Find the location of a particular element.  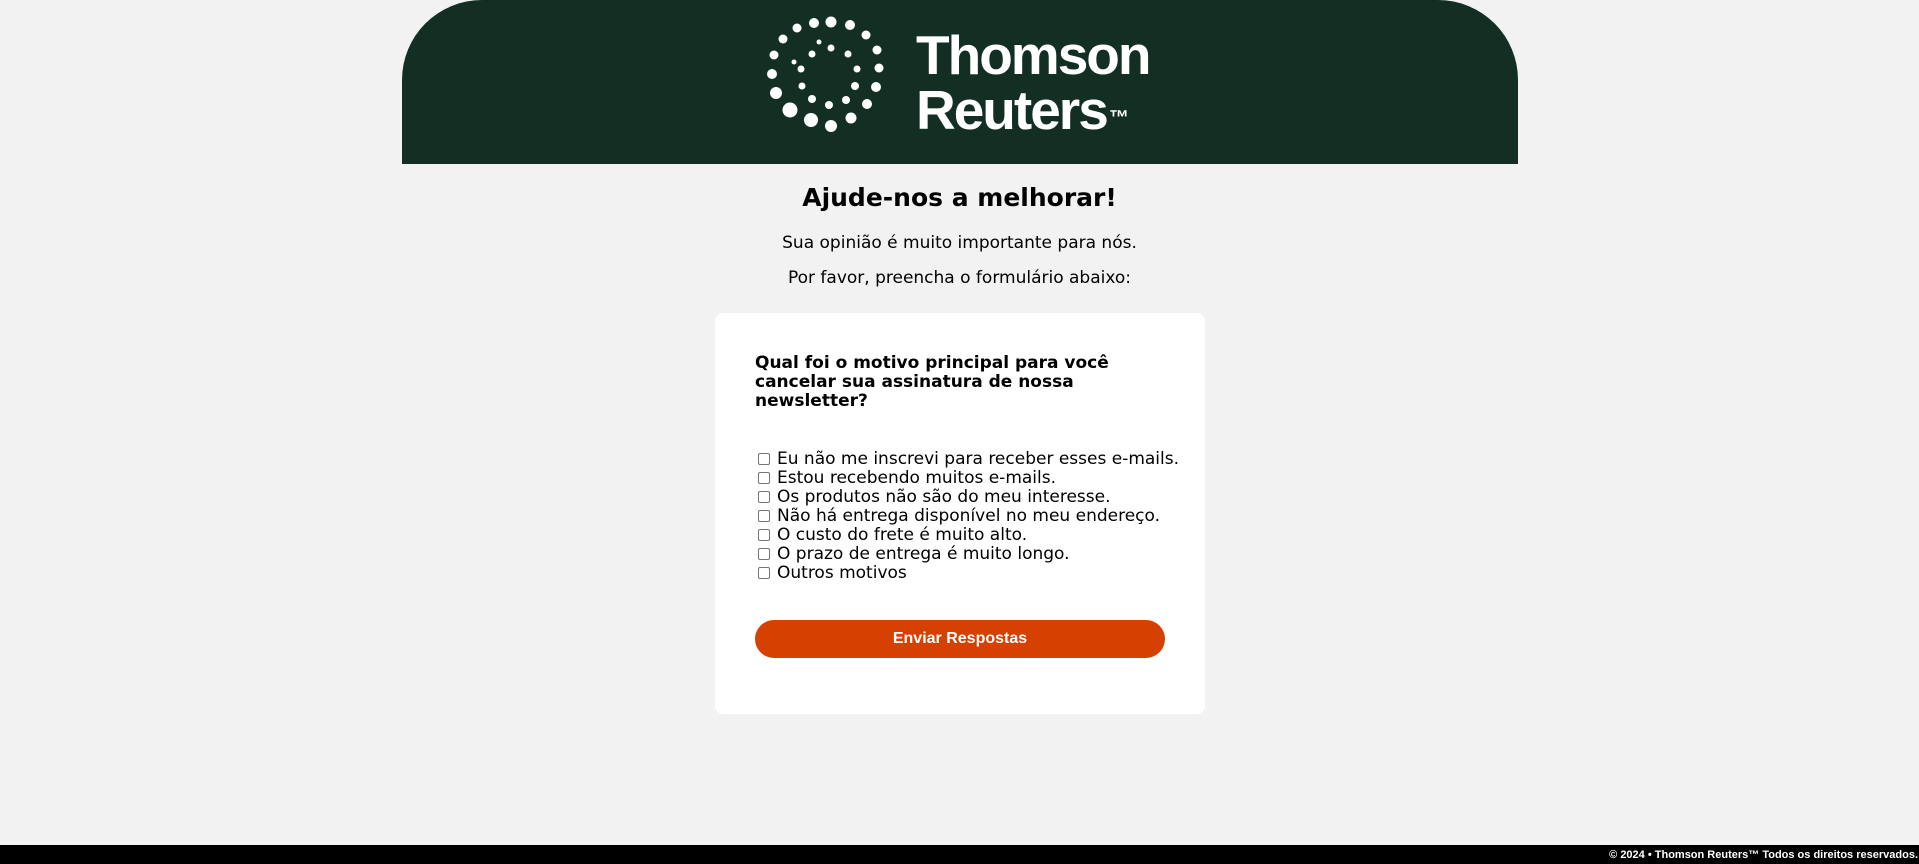

page-subtitle-instructions: Por favor, preencha o formulário abaixo: is located at coordinates (959, 278).